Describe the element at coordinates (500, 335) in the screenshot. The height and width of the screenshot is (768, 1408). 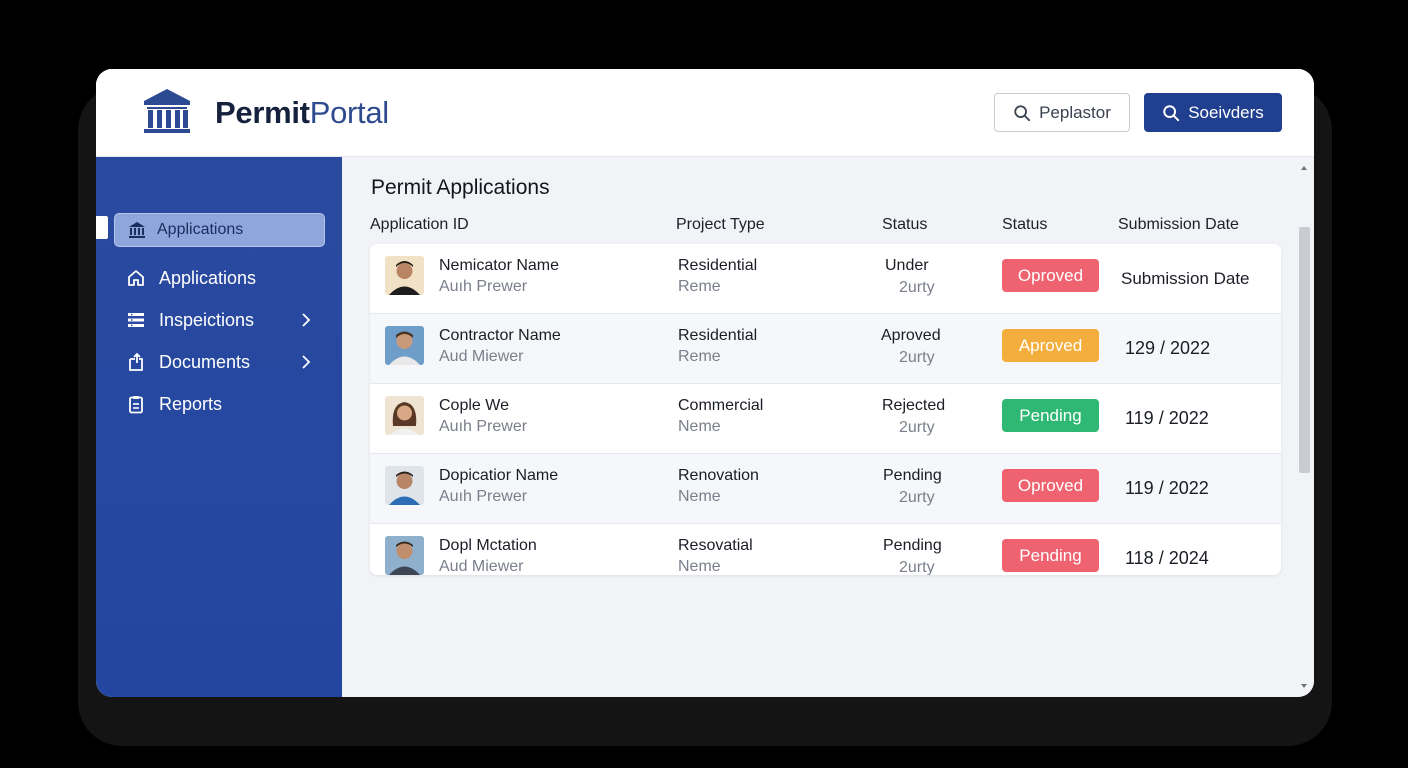
I see `applicant-name: Contractor Name` at that location.